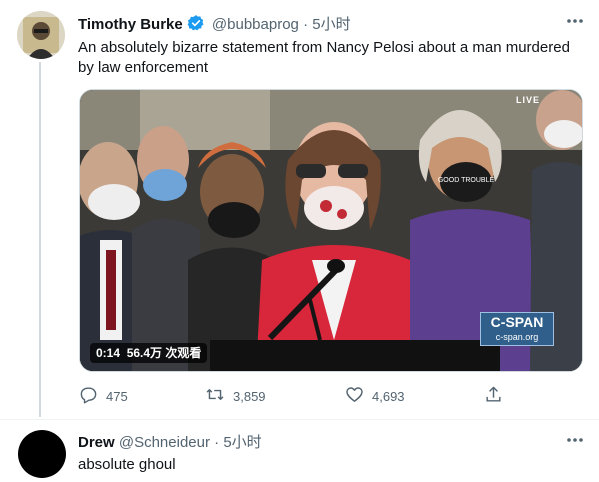 This screenshot has height=482, width=599. I want to click on author-handle: @bubbaprog, so click(255, 24).